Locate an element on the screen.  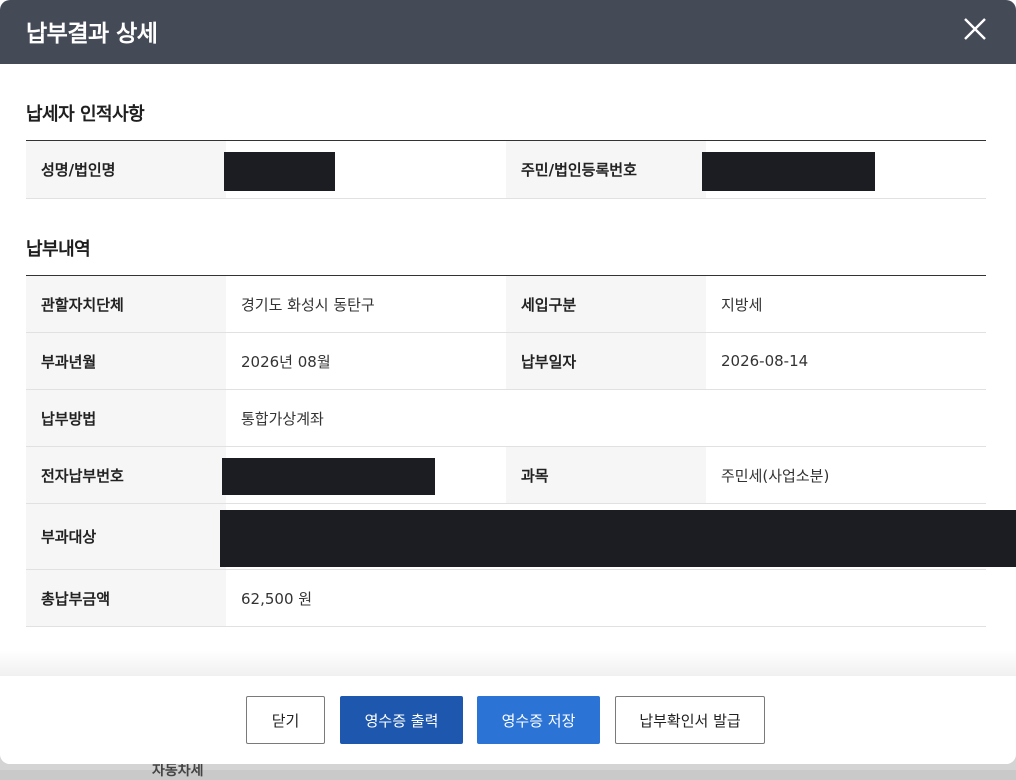
table-row: 관할자치단체 경기도 화성시 동탄구 세입구분 지방세 is located at coordinates (506, 304).